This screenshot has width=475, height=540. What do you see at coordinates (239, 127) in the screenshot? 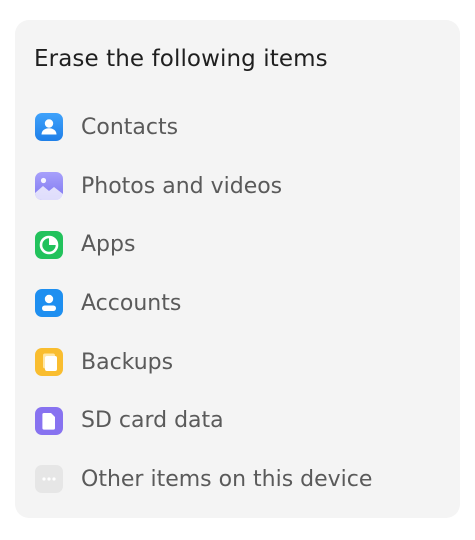
I see `list-item-contacts: Contacts` at bounding box center [239, 127].